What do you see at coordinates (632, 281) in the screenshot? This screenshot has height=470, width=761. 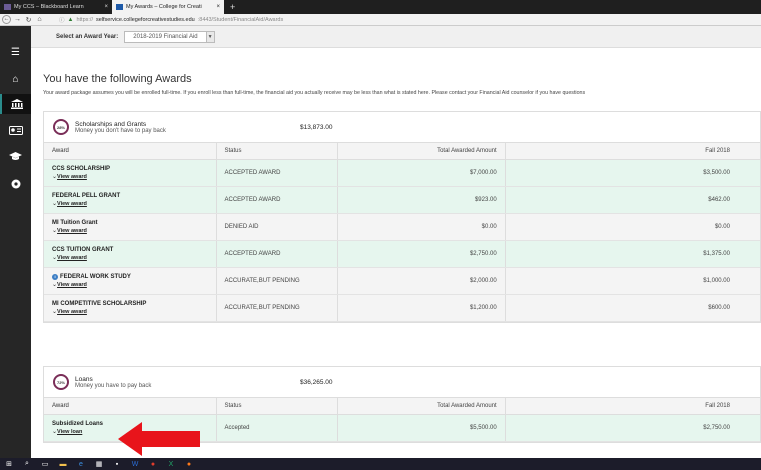 I see `award-term-amount: $1,000.00` at bounding box center [632, 281].